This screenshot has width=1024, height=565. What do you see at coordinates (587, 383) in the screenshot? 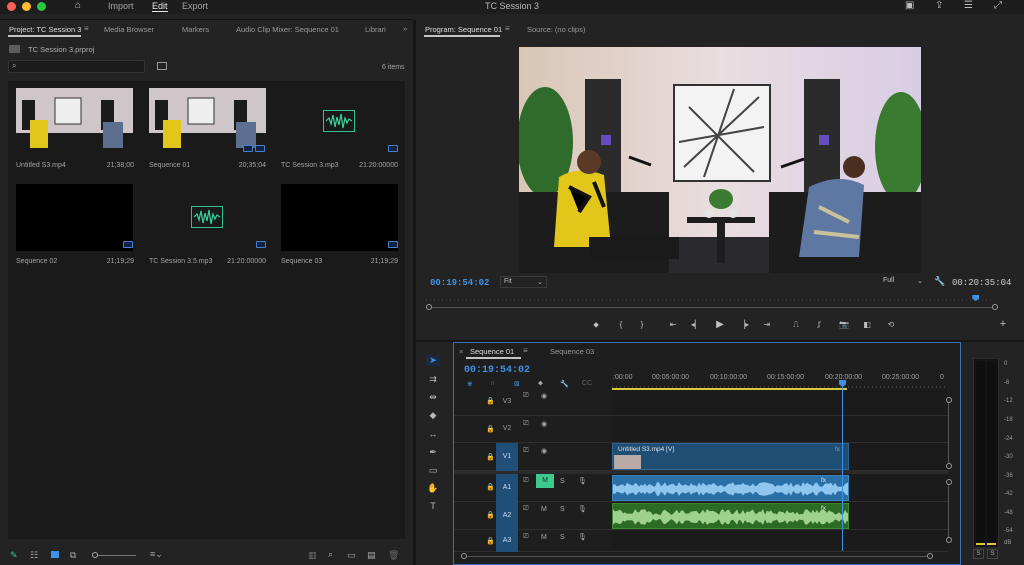
I see `captions-icon: CC` at bounding box center [587, 383].